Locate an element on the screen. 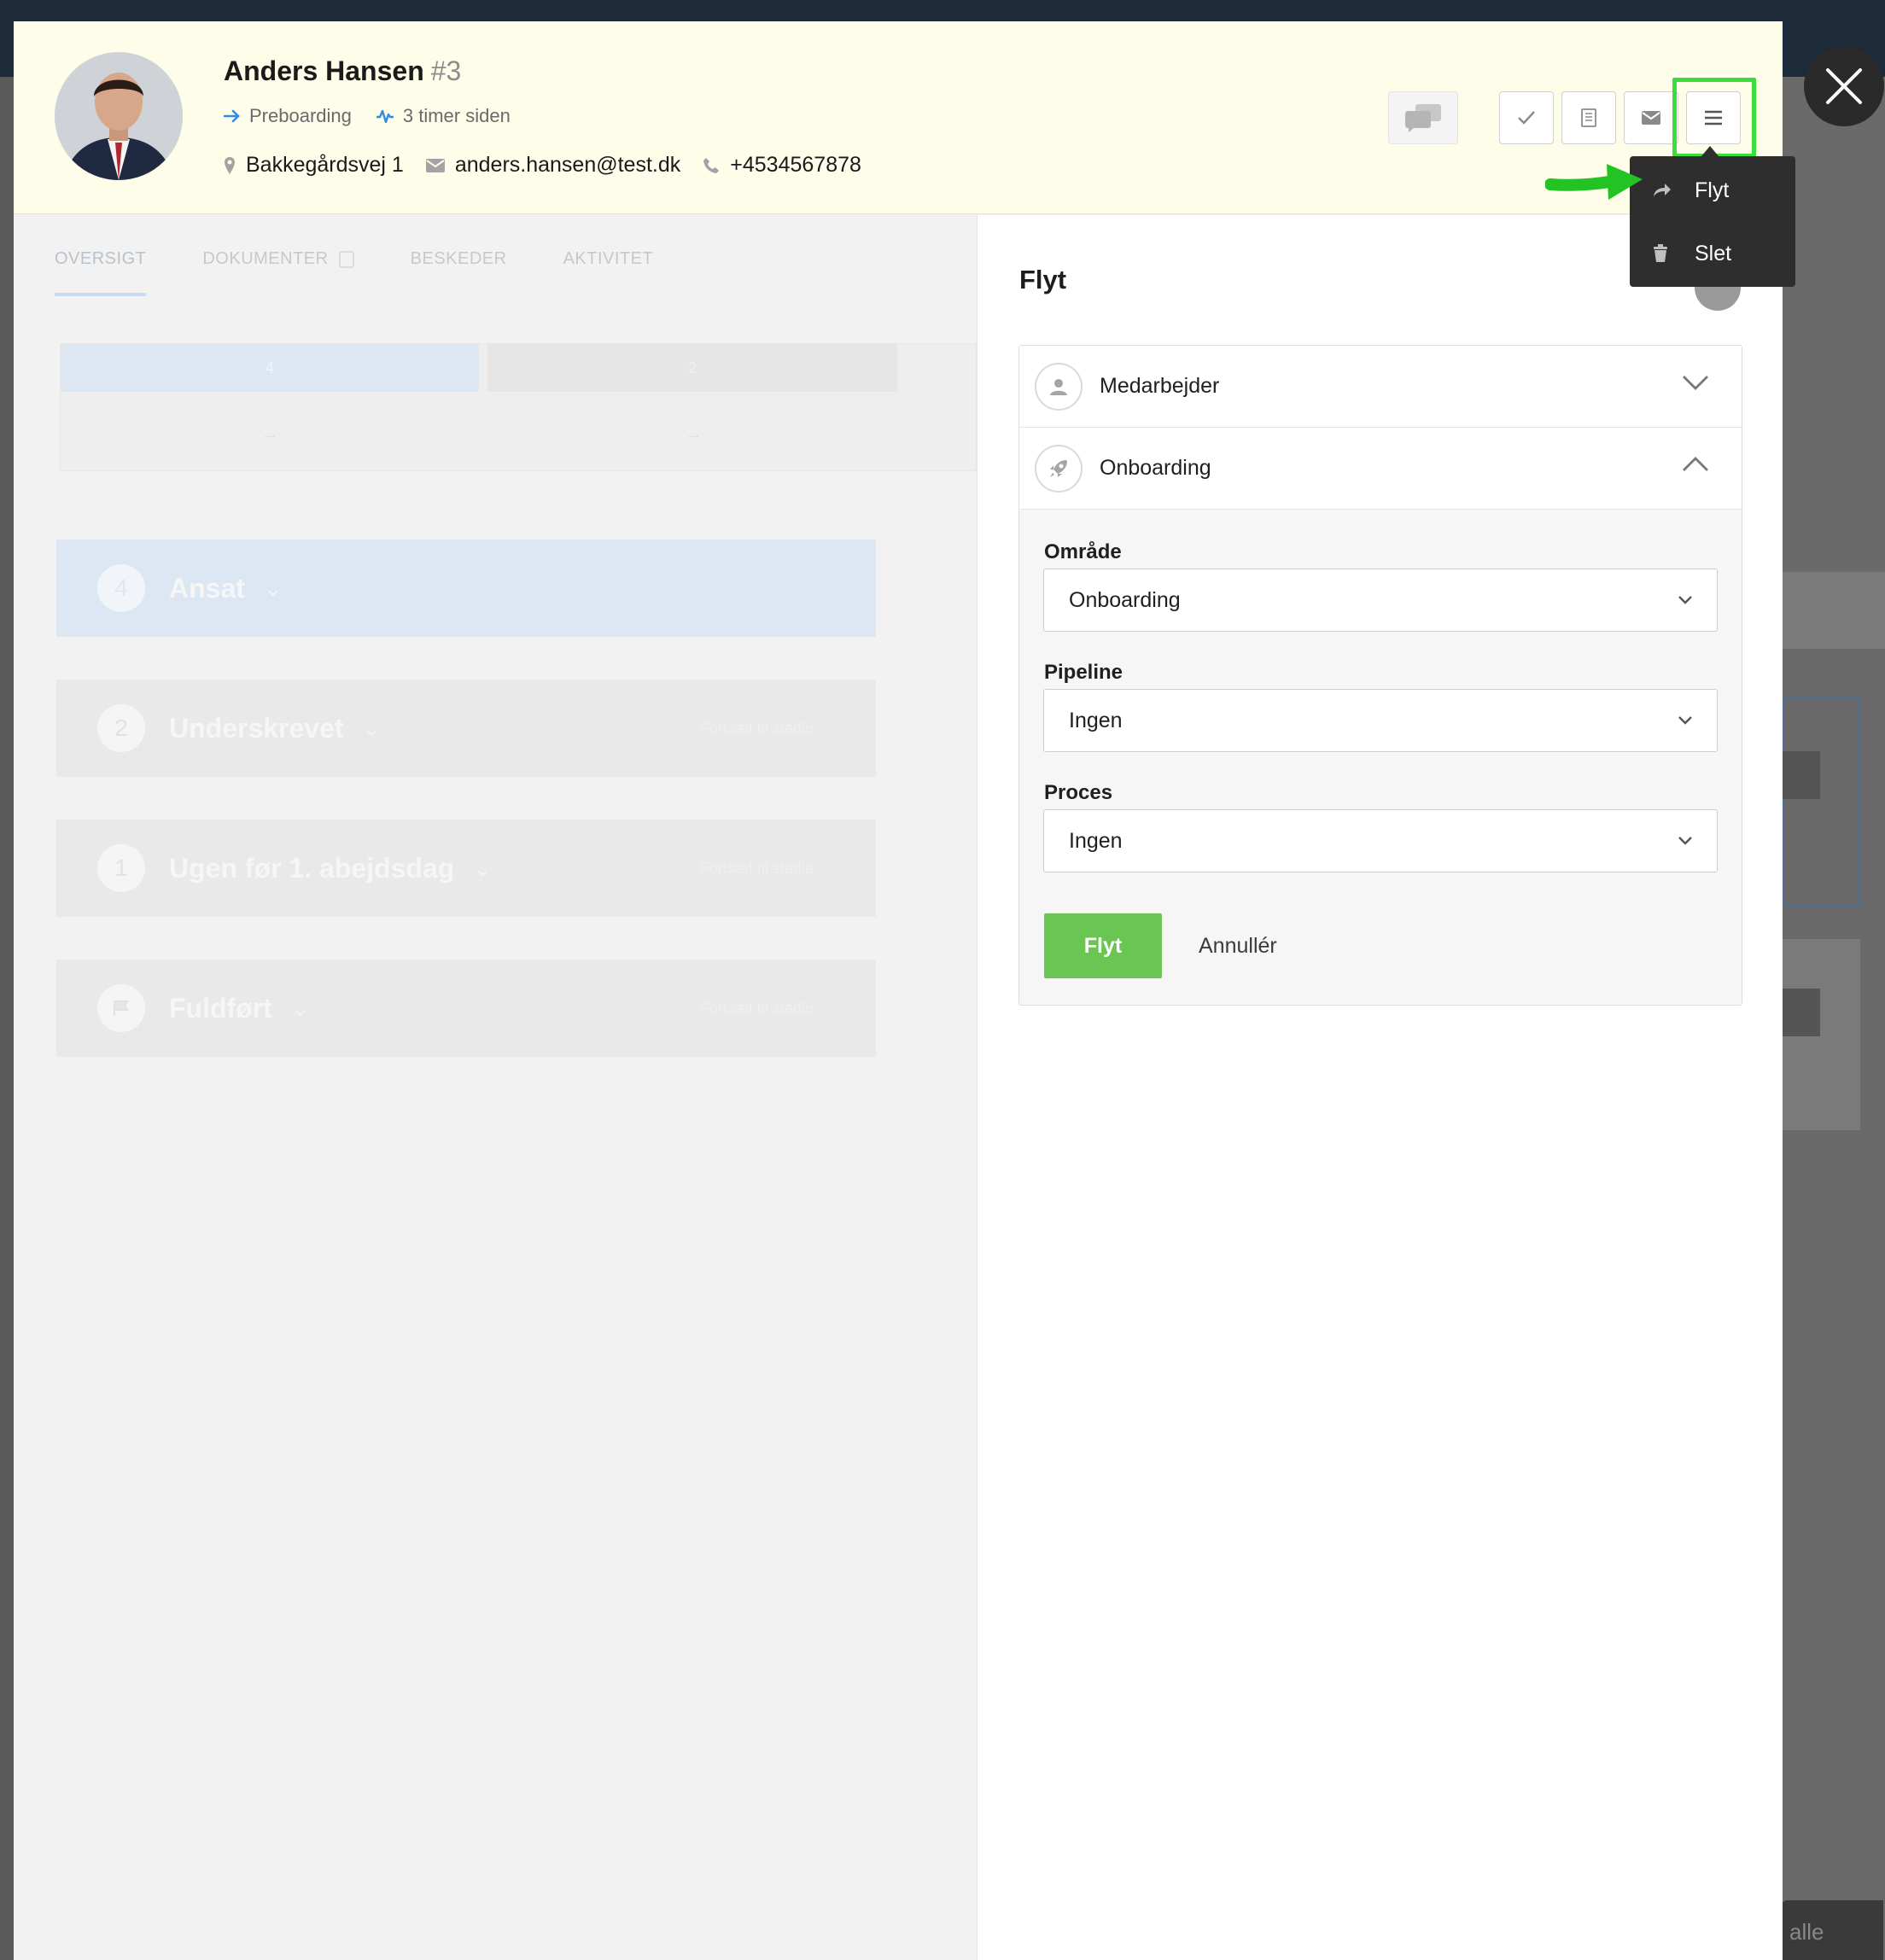 Image resolution: width=1885 pixels, height=1960 pixels. address: Bakkegårdsvej 1 is located at coordinates (314, 166).